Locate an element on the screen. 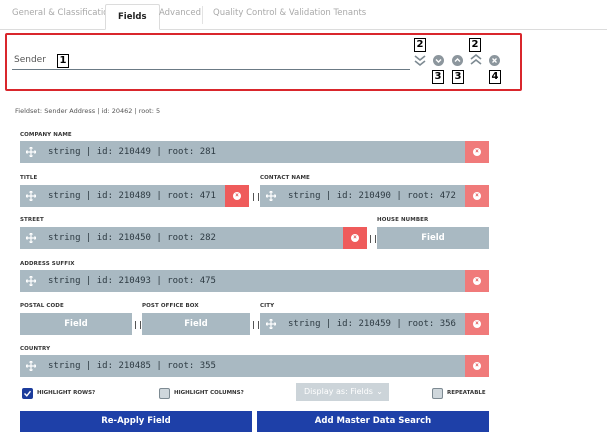 This screenshot has height=448, width=607. field-title: string | id: 210489 | root: 471 × is located at coordinates (134, 196).